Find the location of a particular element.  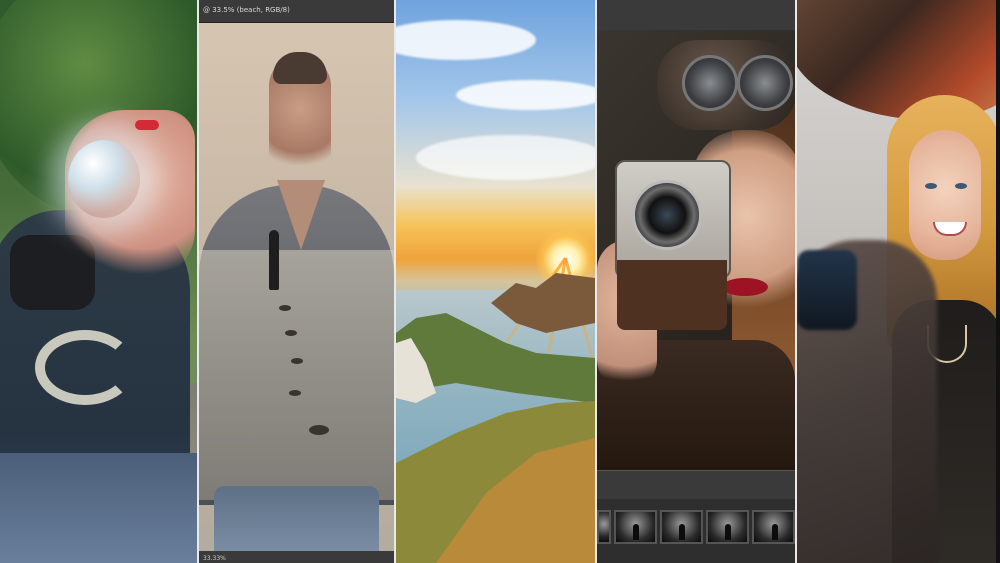

neckline is located at coordinates (301, 215).